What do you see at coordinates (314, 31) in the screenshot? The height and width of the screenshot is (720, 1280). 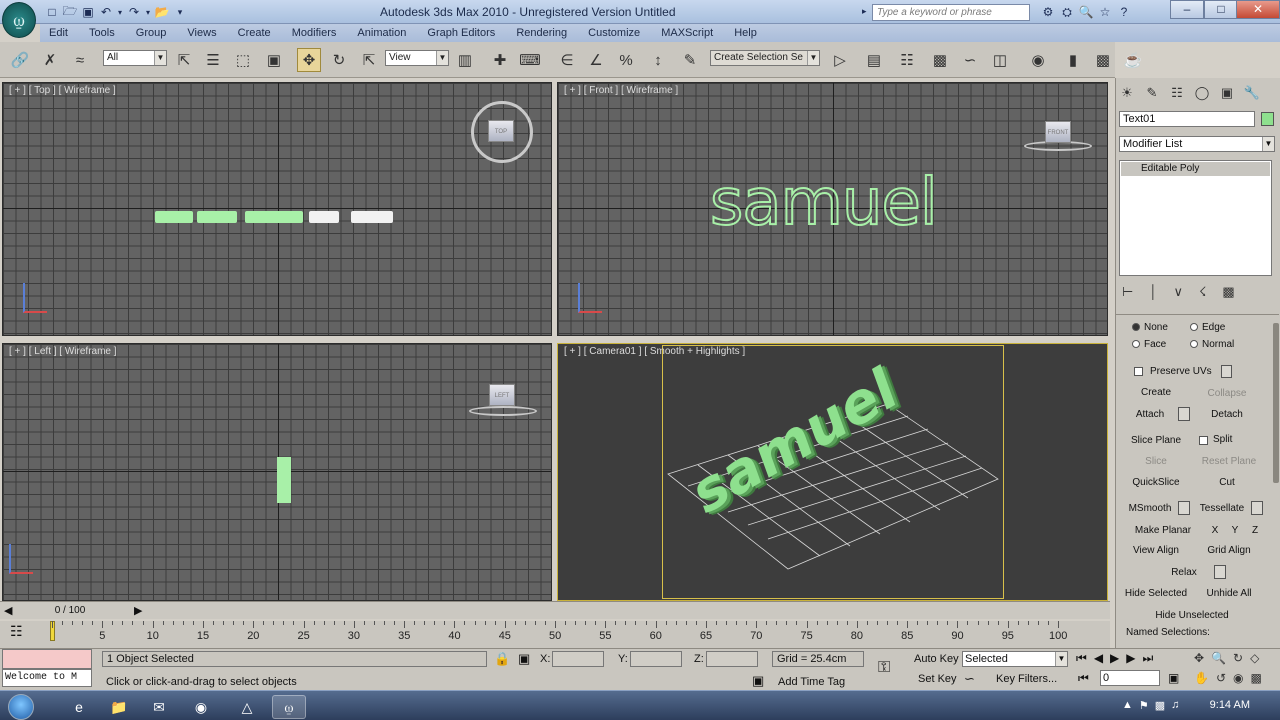 I see `menu-modifiers: Modifiers` at bounding box center [314, 31].